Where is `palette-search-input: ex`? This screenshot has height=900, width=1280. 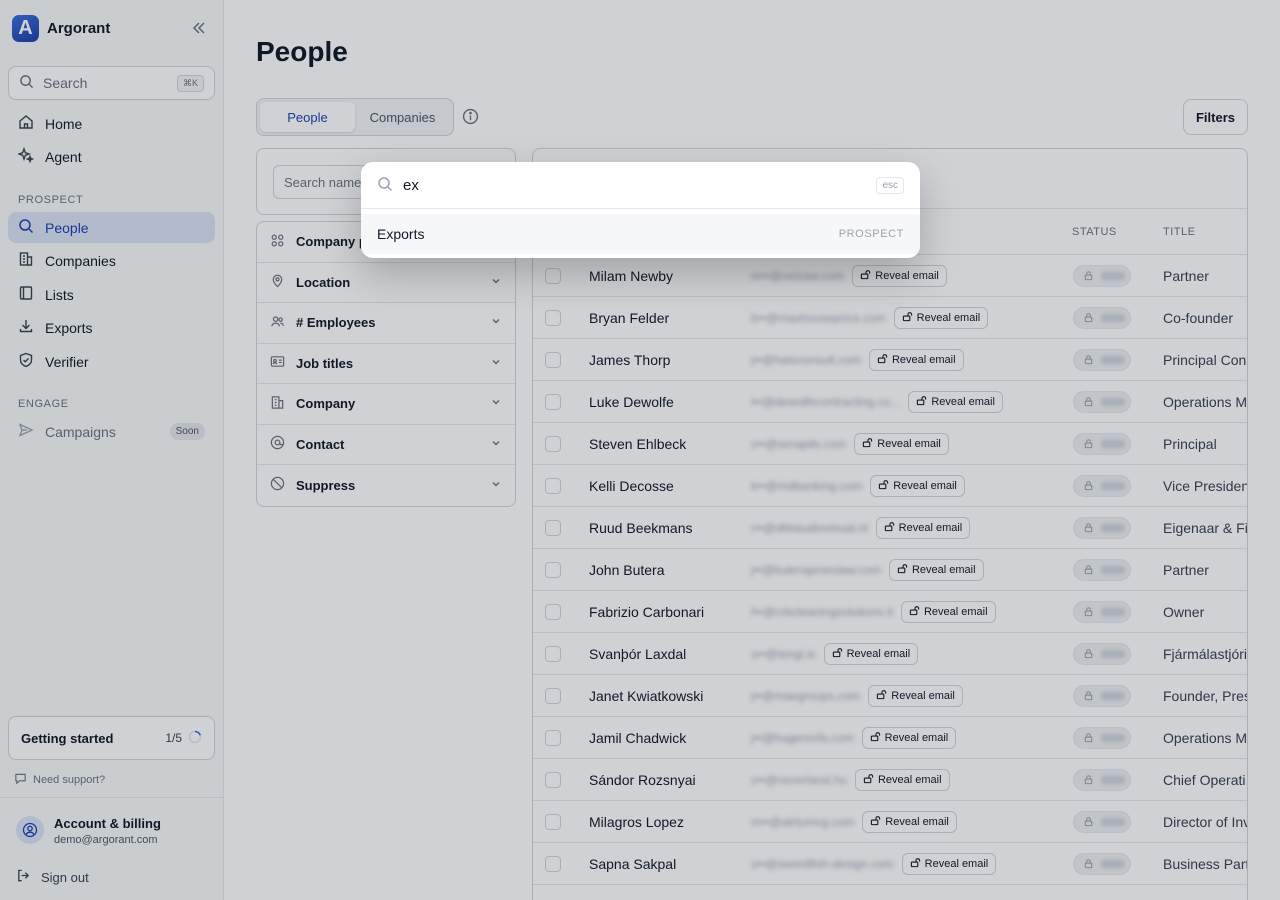
palette-search-input: ex is located at coordinates (634, 185).